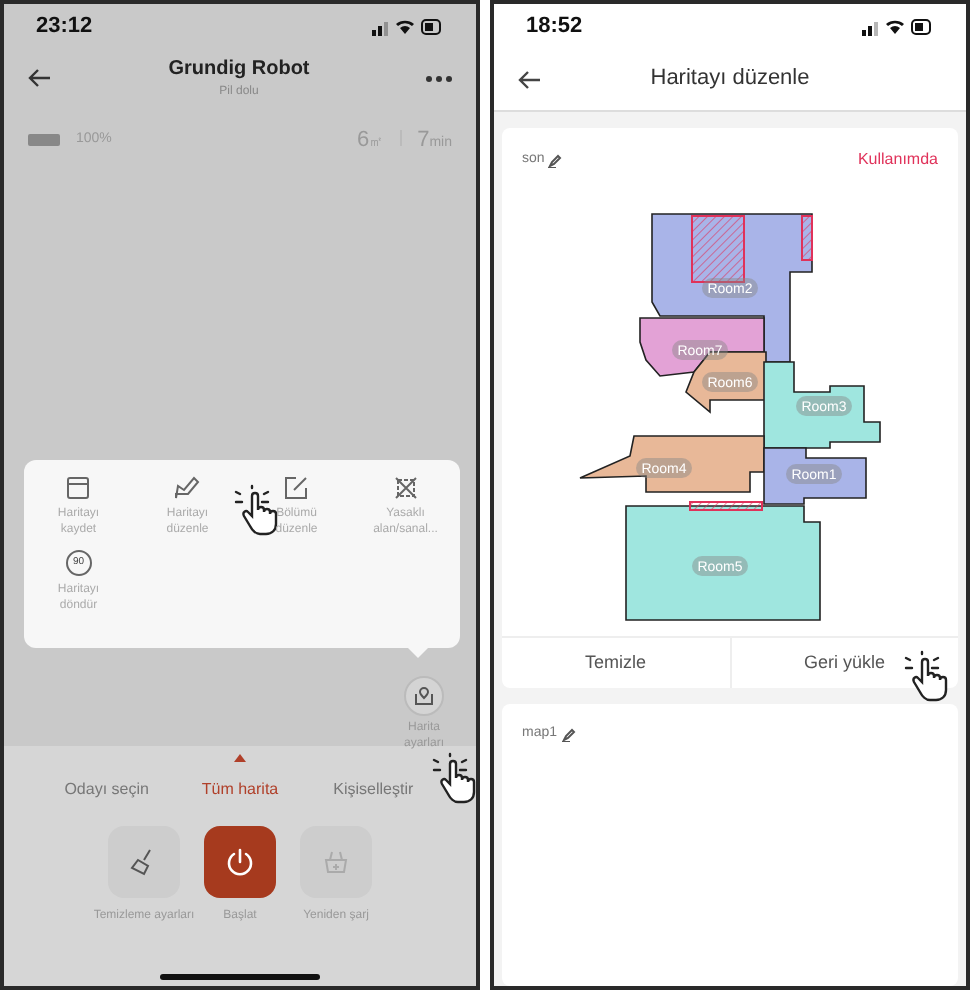  What do you see at coordinates (336, 862) in the screenshot?
I see `dock-icon` at bounding box center [336, 862].